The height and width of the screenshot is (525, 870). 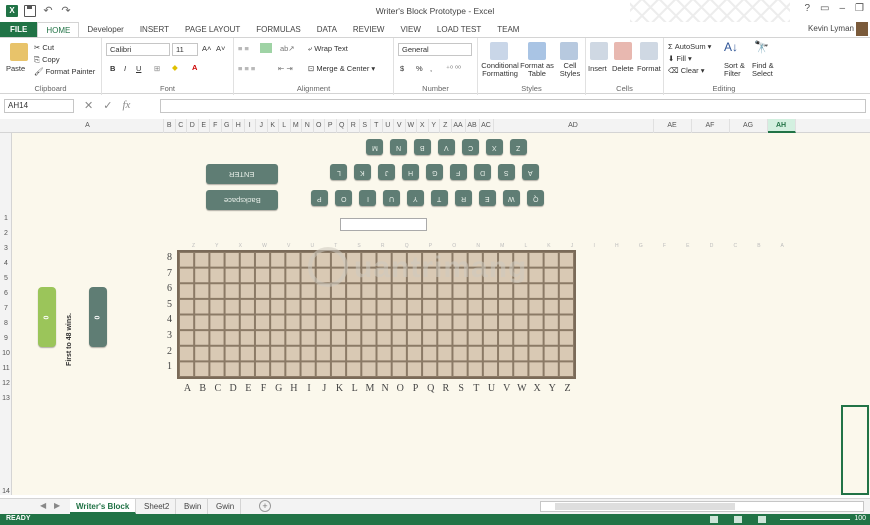 What do you see at coordinates (419, 68) in the screenshot?
I see `percent-button: %` at bounding box center [419, 68].